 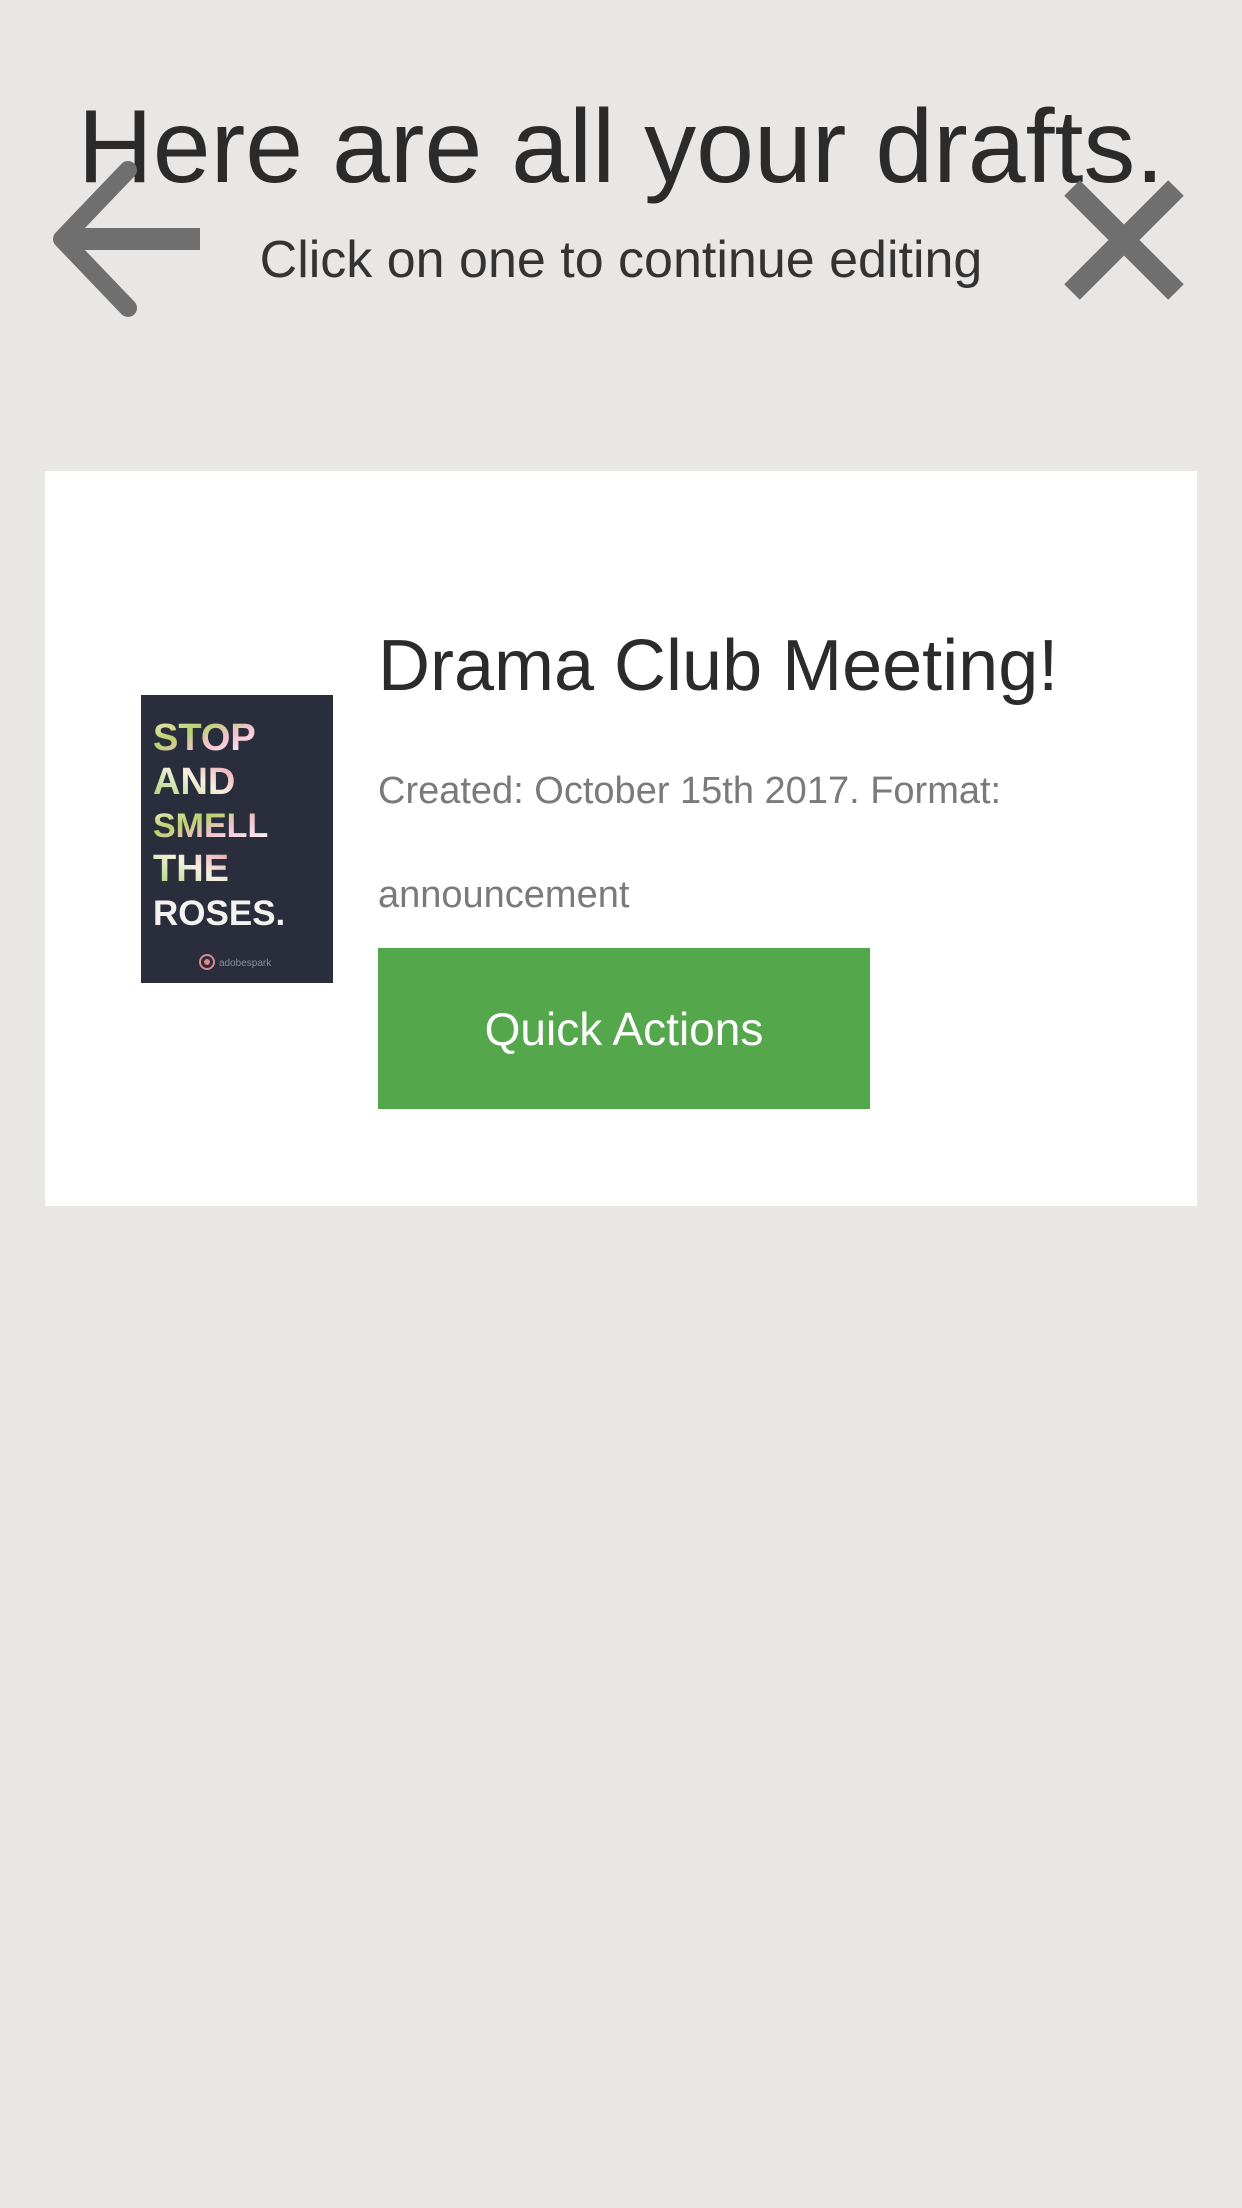 I want to click on thumbnail-text-line: AND, so click(x=194, y=782).